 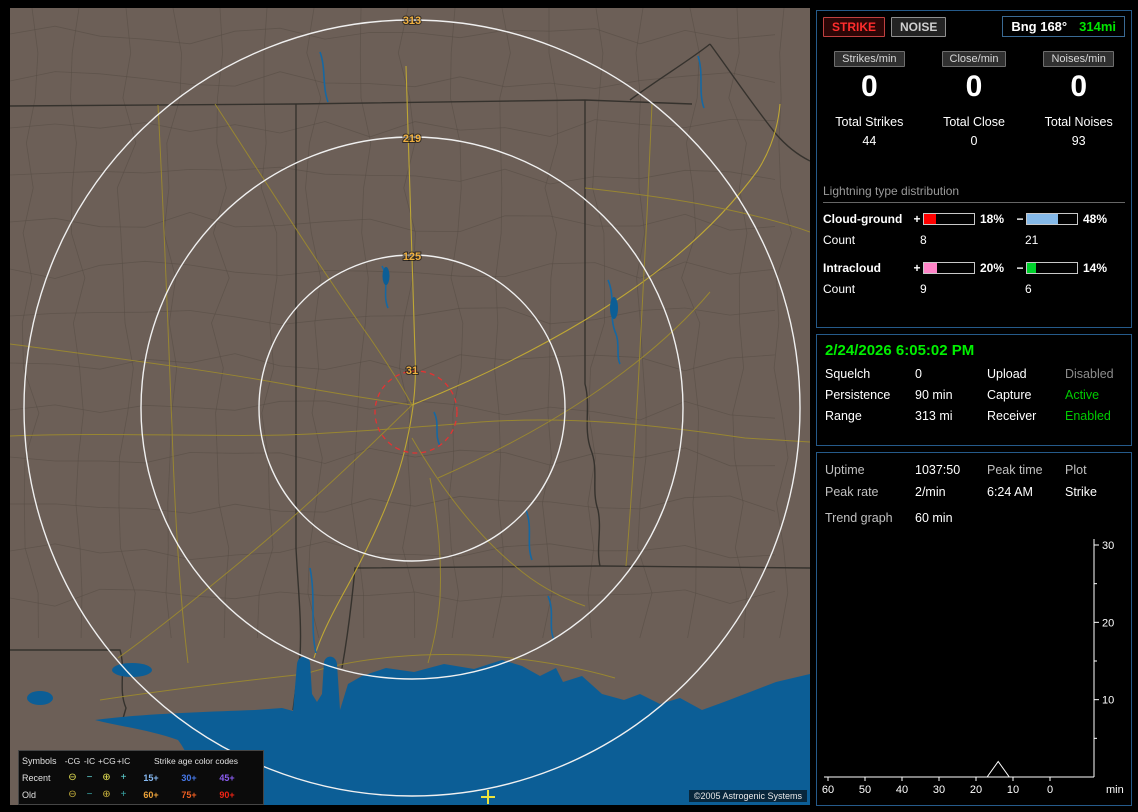 I want to click on cloud-ground-row: Cloud-ground + 18% − 48%, so click(x=977, y=219).